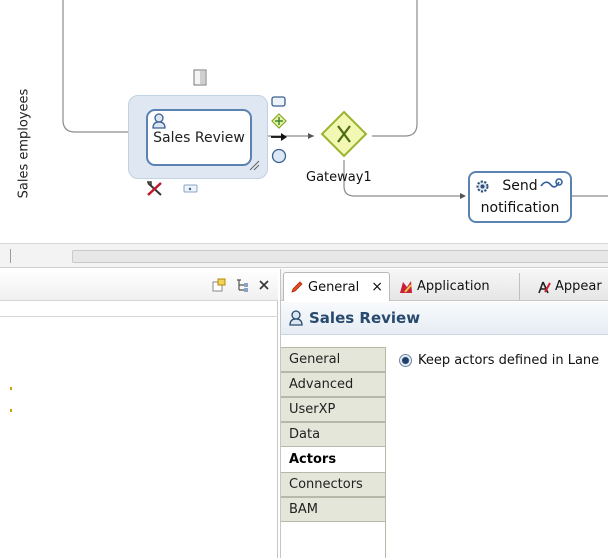  Describe the element at coordinates (10, 256) in the screenshot. I see `scrollbar-marker` at that location.